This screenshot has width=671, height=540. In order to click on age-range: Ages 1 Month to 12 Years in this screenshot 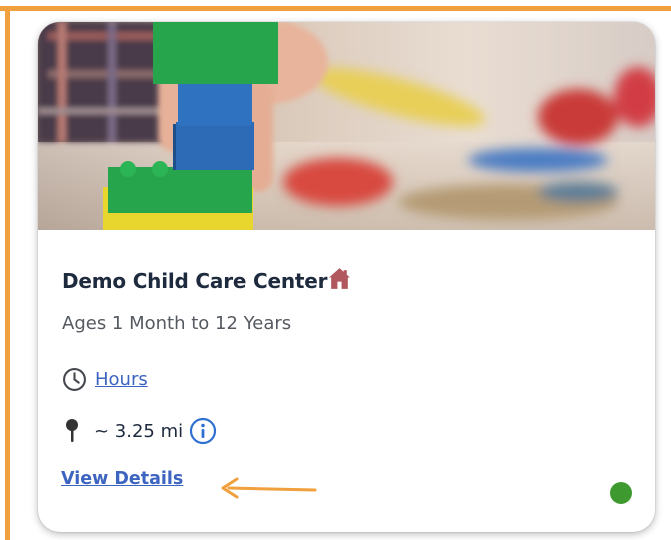, I will do `click(177, 323)`.